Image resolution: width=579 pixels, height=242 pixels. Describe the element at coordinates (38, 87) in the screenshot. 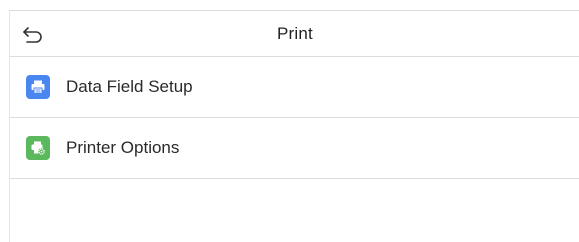

I see `printer-document-icon` at that location.